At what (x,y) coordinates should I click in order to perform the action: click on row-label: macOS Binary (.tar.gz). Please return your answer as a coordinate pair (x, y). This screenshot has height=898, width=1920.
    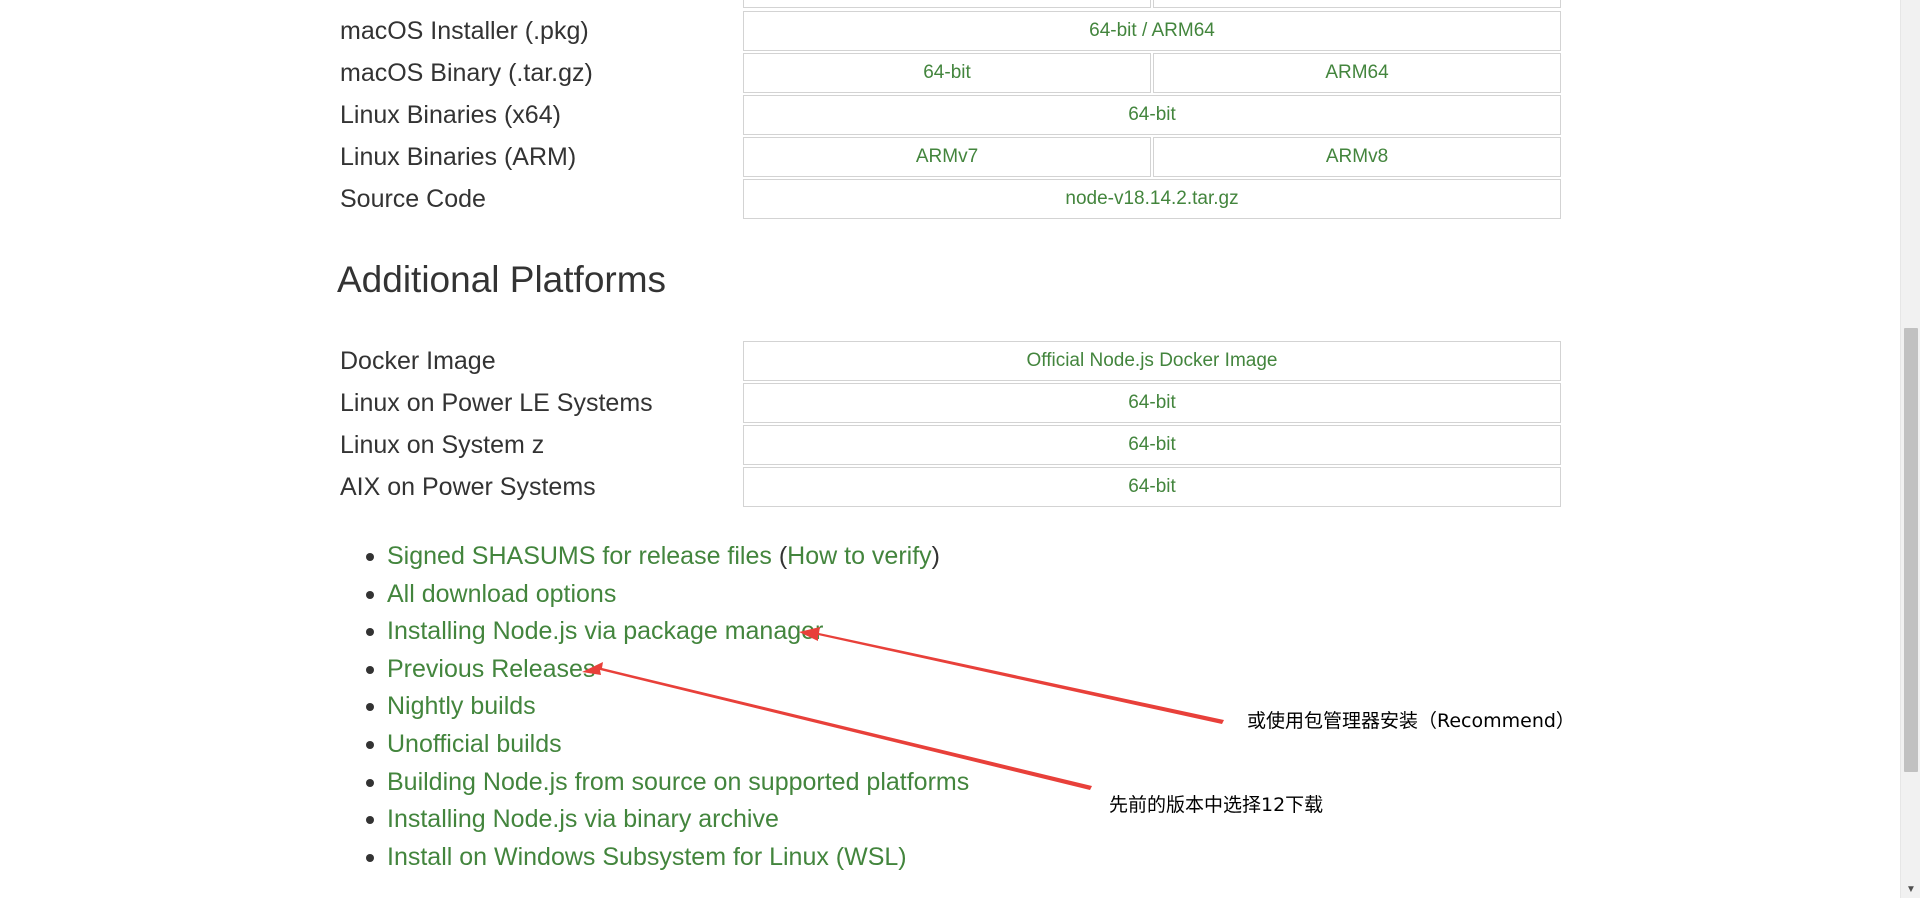
    Looking at the image, I should click on (466, 73).